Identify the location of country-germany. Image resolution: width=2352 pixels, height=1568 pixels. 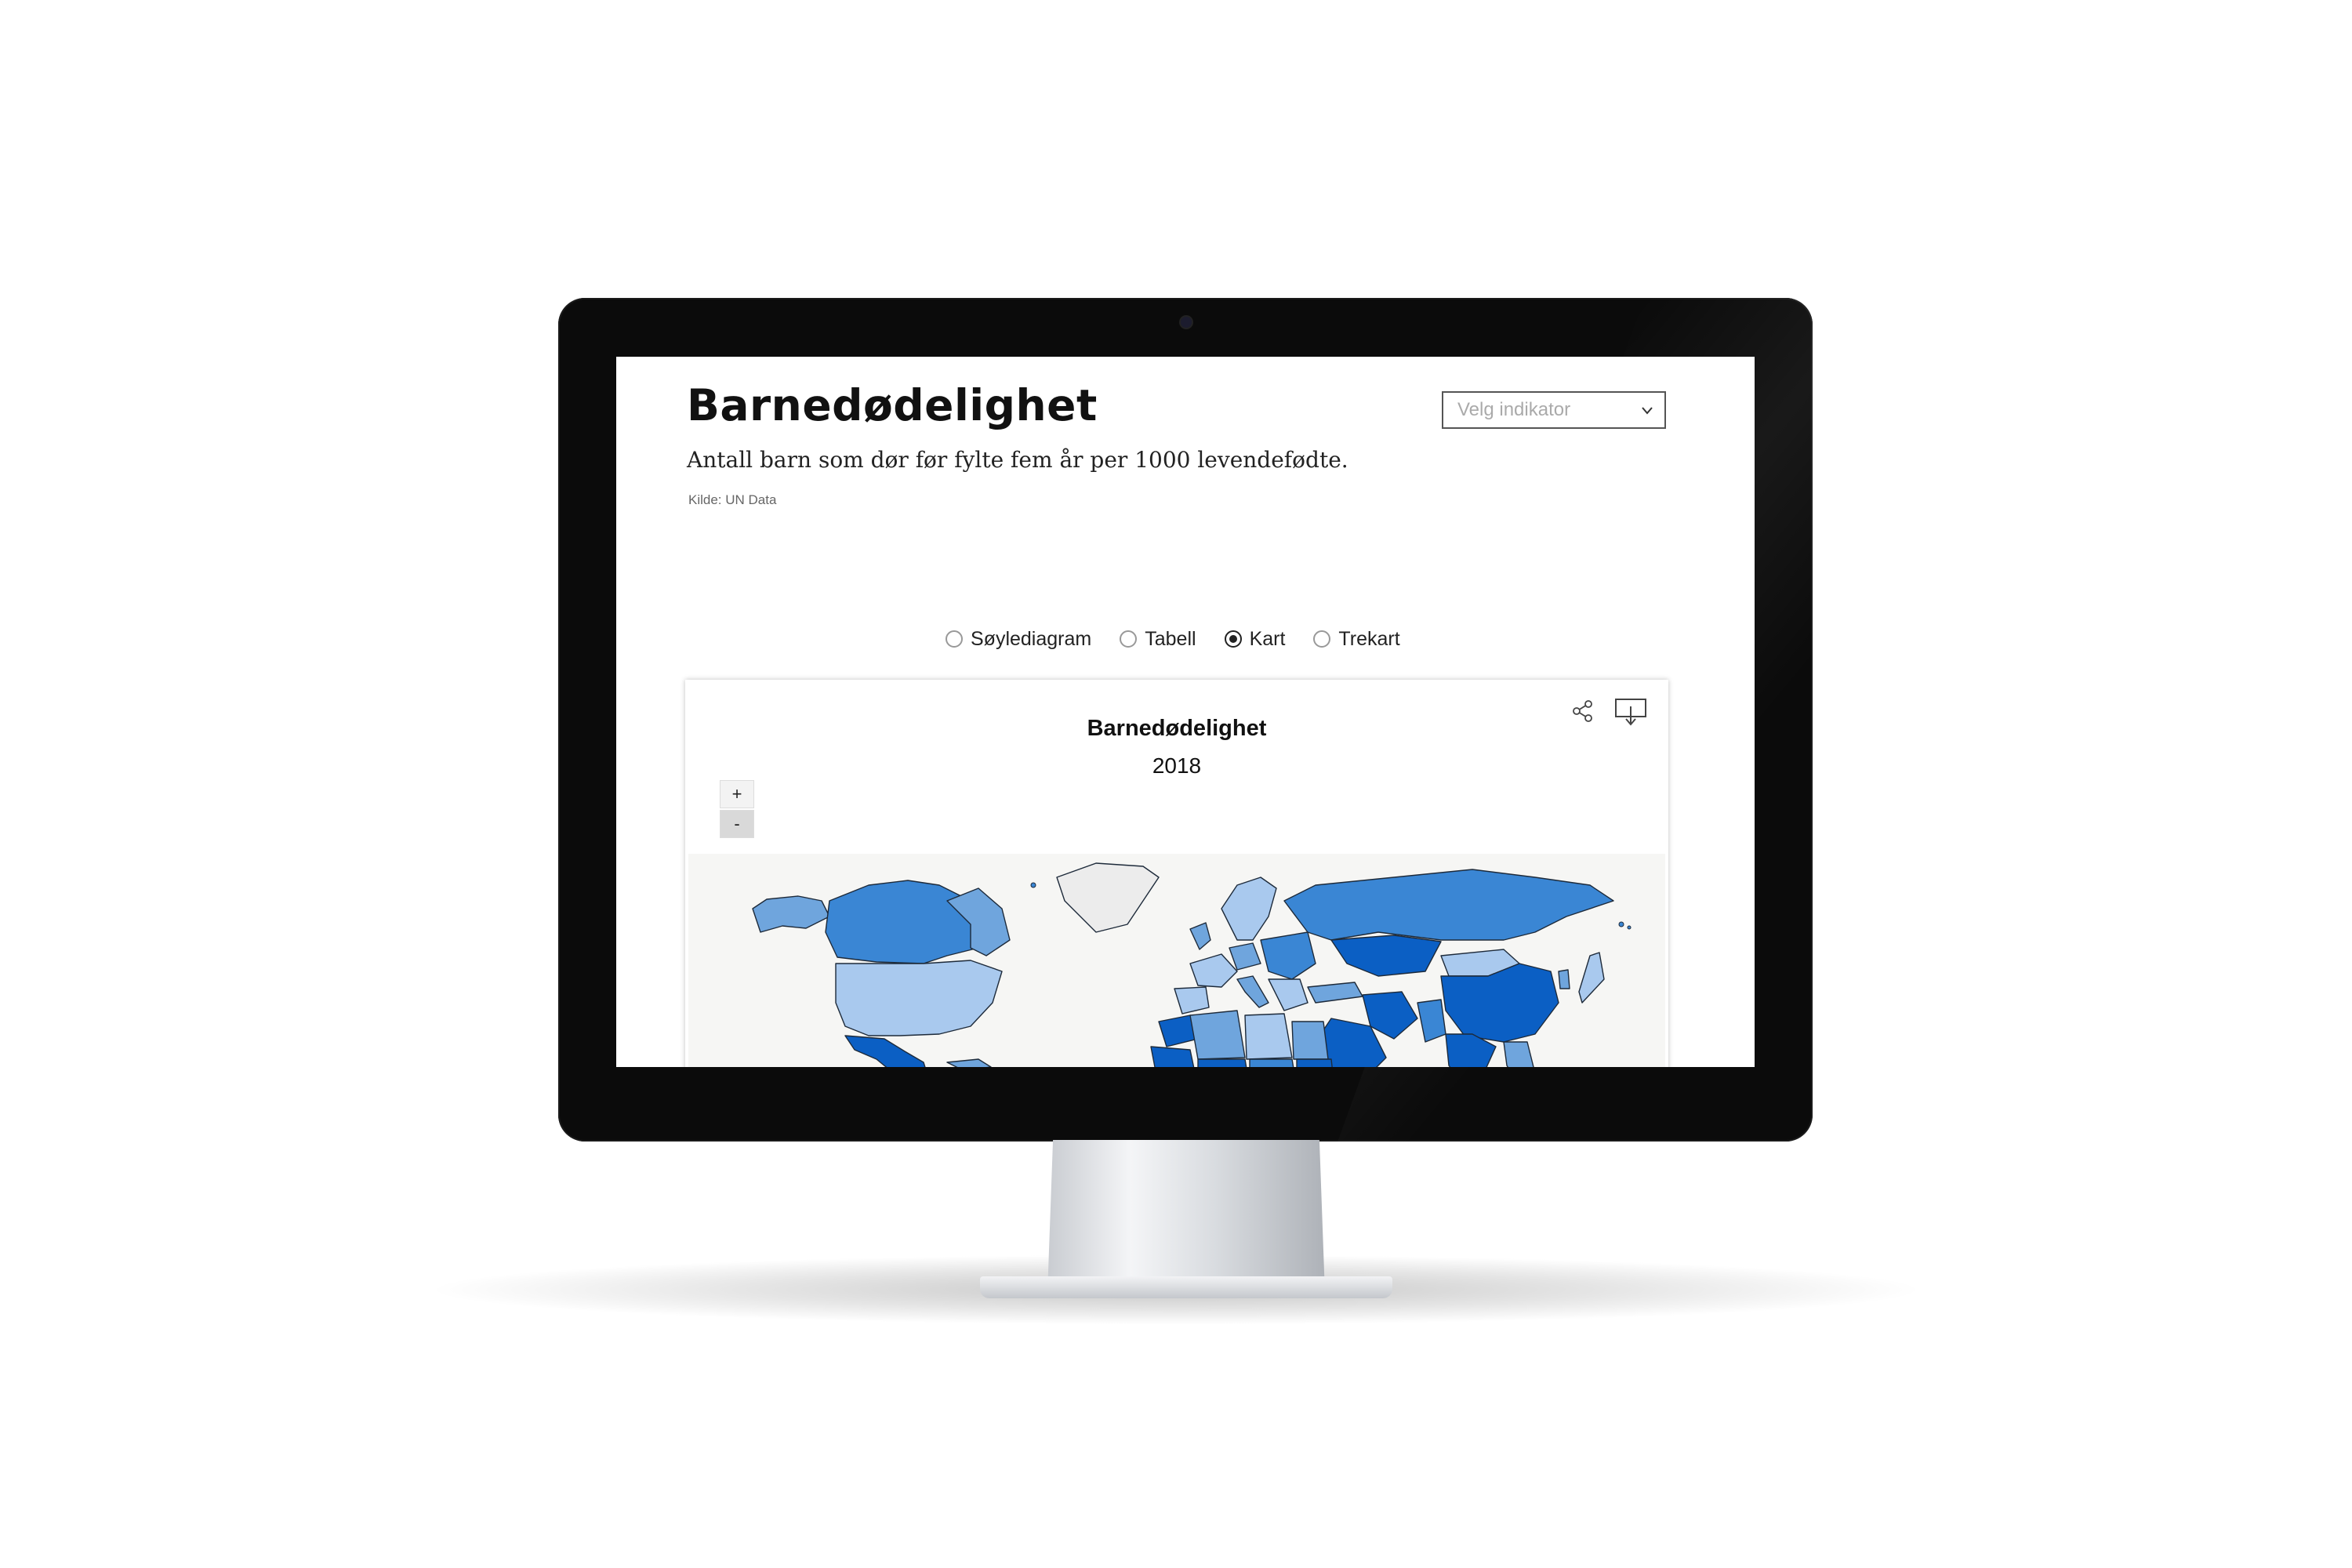
(1245, 957).